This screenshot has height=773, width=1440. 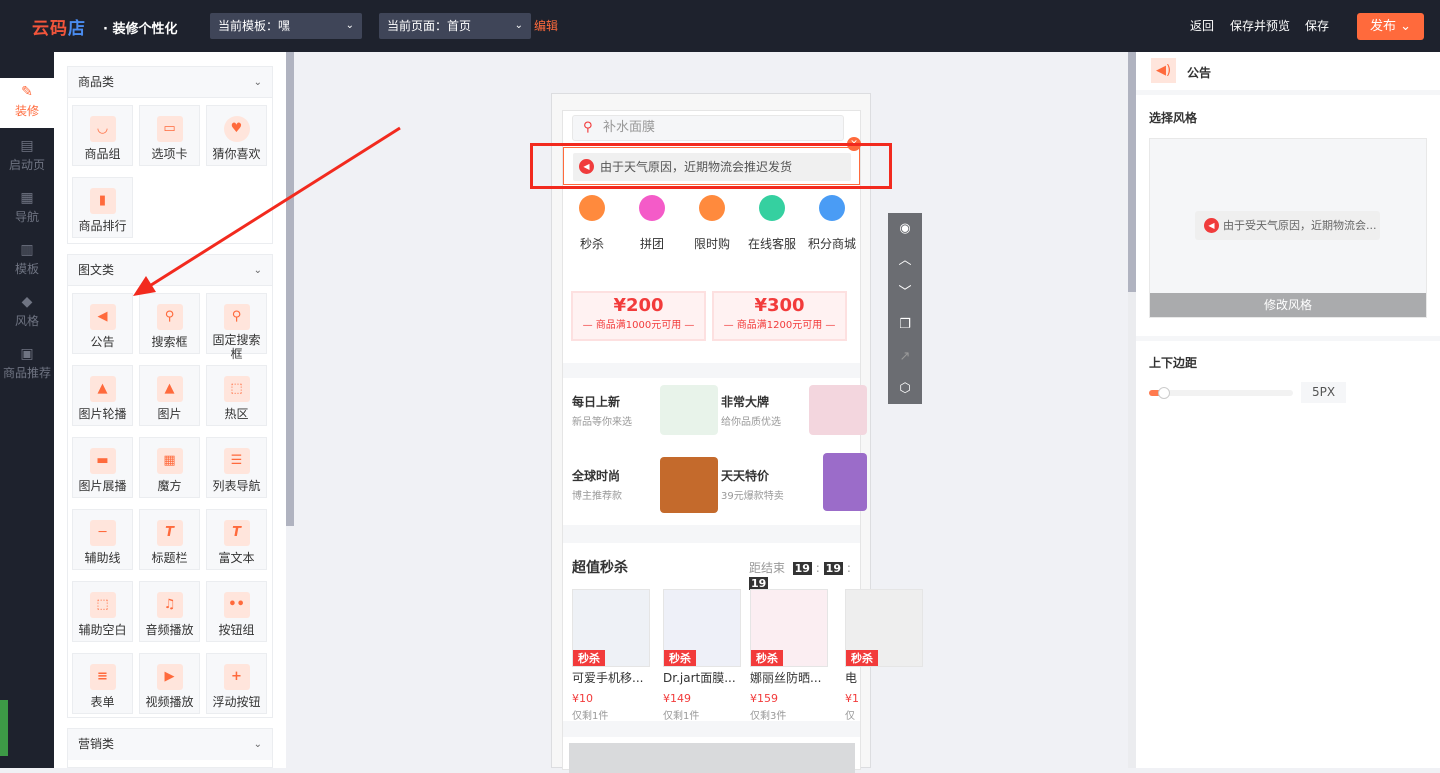 I want to click on quick-nav-item: 秒杀, so click(x=592, y=223).